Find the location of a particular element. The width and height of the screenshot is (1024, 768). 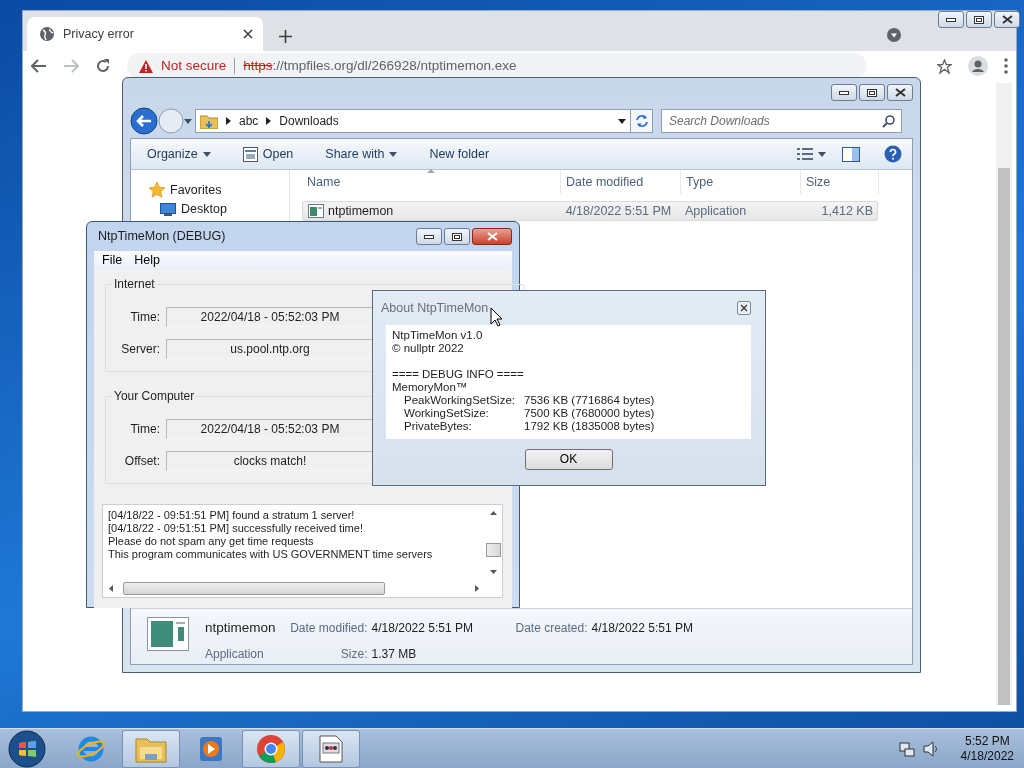

globe-icon is located at coordinates (47, 34).